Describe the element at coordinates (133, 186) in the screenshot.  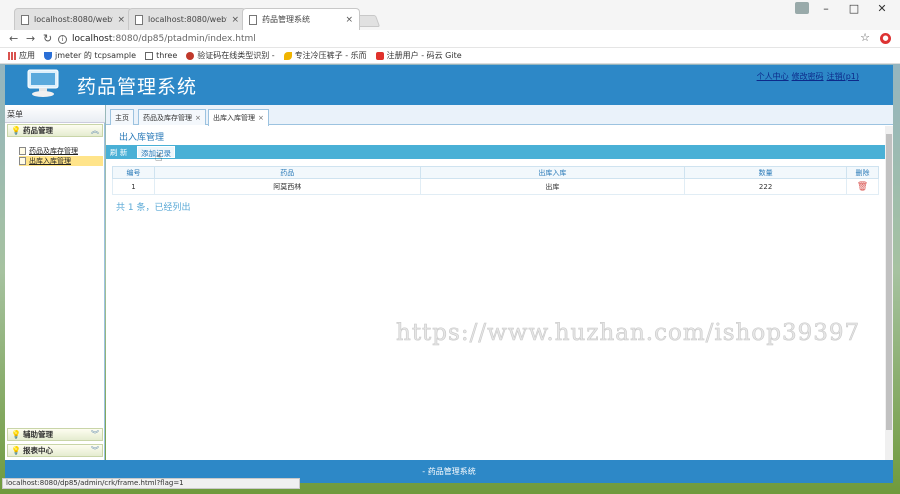
I see `cell-id: 1` at that location.